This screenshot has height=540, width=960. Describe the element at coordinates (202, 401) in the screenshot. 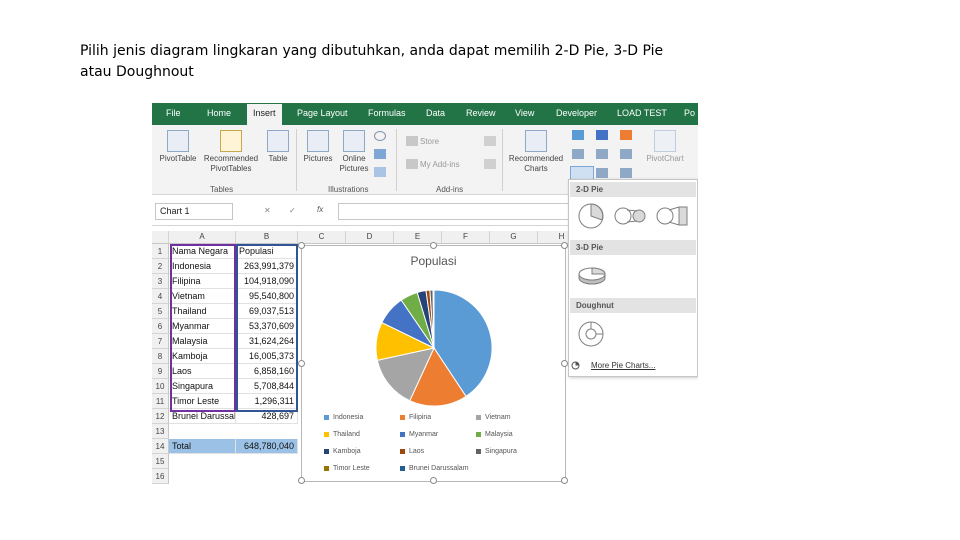

I see `country-cell: Timor Leste` at that location.